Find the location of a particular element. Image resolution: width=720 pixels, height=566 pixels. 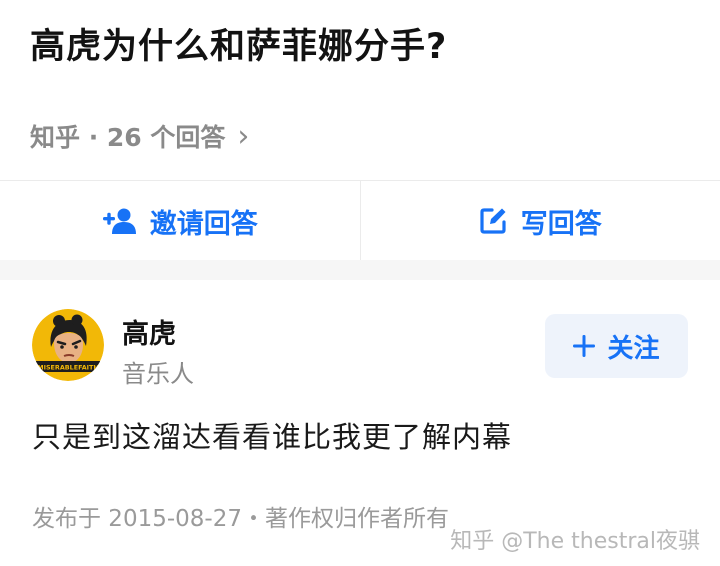

invite-answer-button: 邀请回答 is located at coordinates (180, 221).